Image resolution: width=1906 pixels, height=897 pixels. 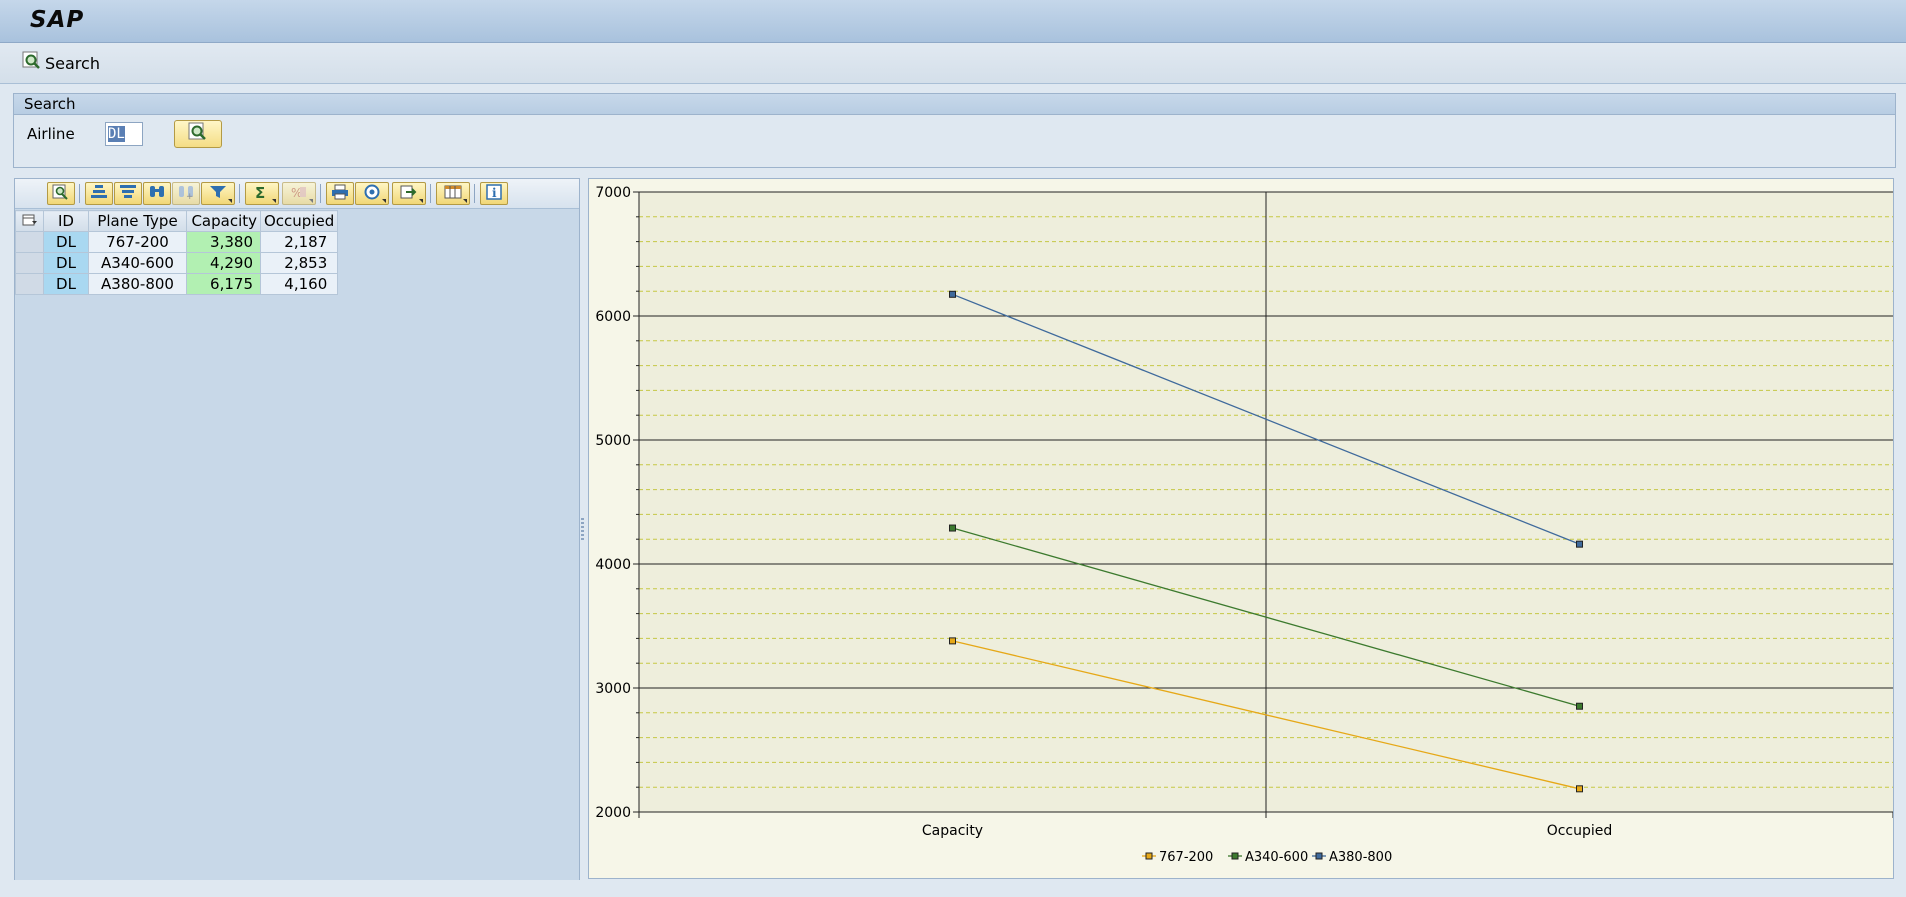 I want to click on info-icon: i, so click(x=494, y=193).